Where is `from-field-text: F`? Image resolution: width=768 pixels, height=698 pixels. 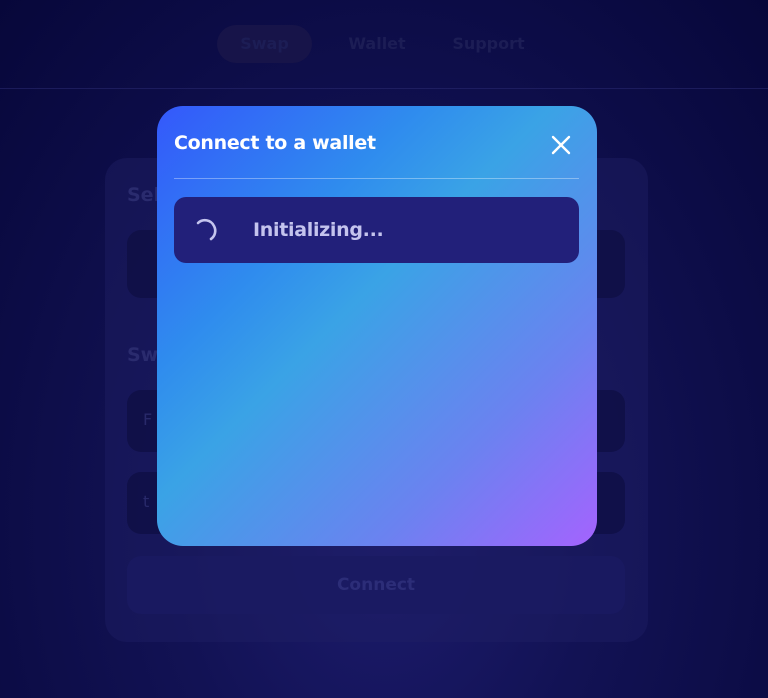
from-field-text: F is located at coordinates (148, 419).